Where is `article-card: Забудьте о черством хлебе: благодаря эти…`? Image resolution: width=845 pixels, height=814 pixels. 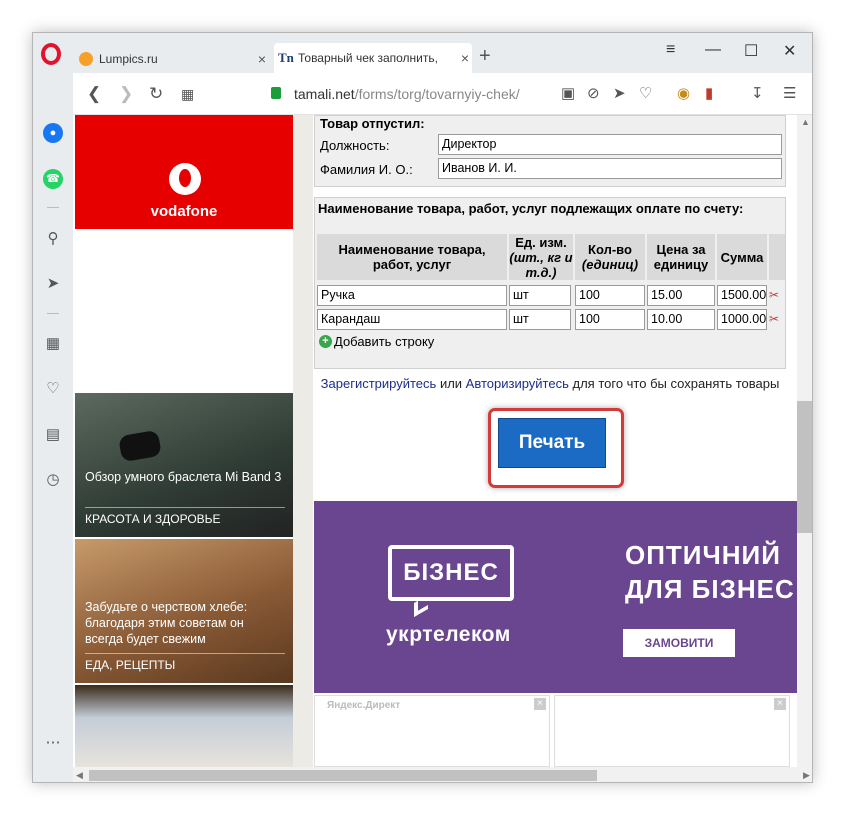 article-card: Забудьте о черством хлебе: благодаря эти… is located at coordinates (184, 611).